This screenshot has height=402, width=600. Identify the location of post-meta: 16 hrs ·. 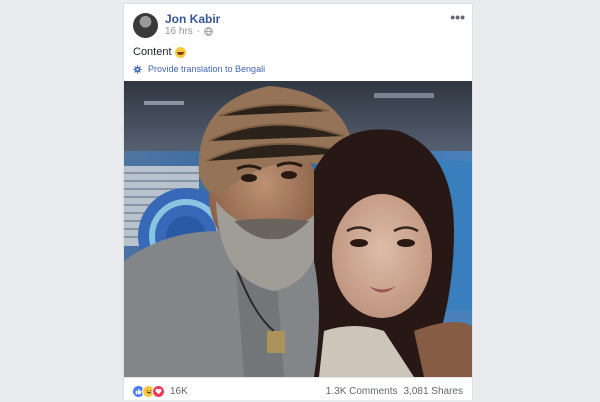
(189, 31).